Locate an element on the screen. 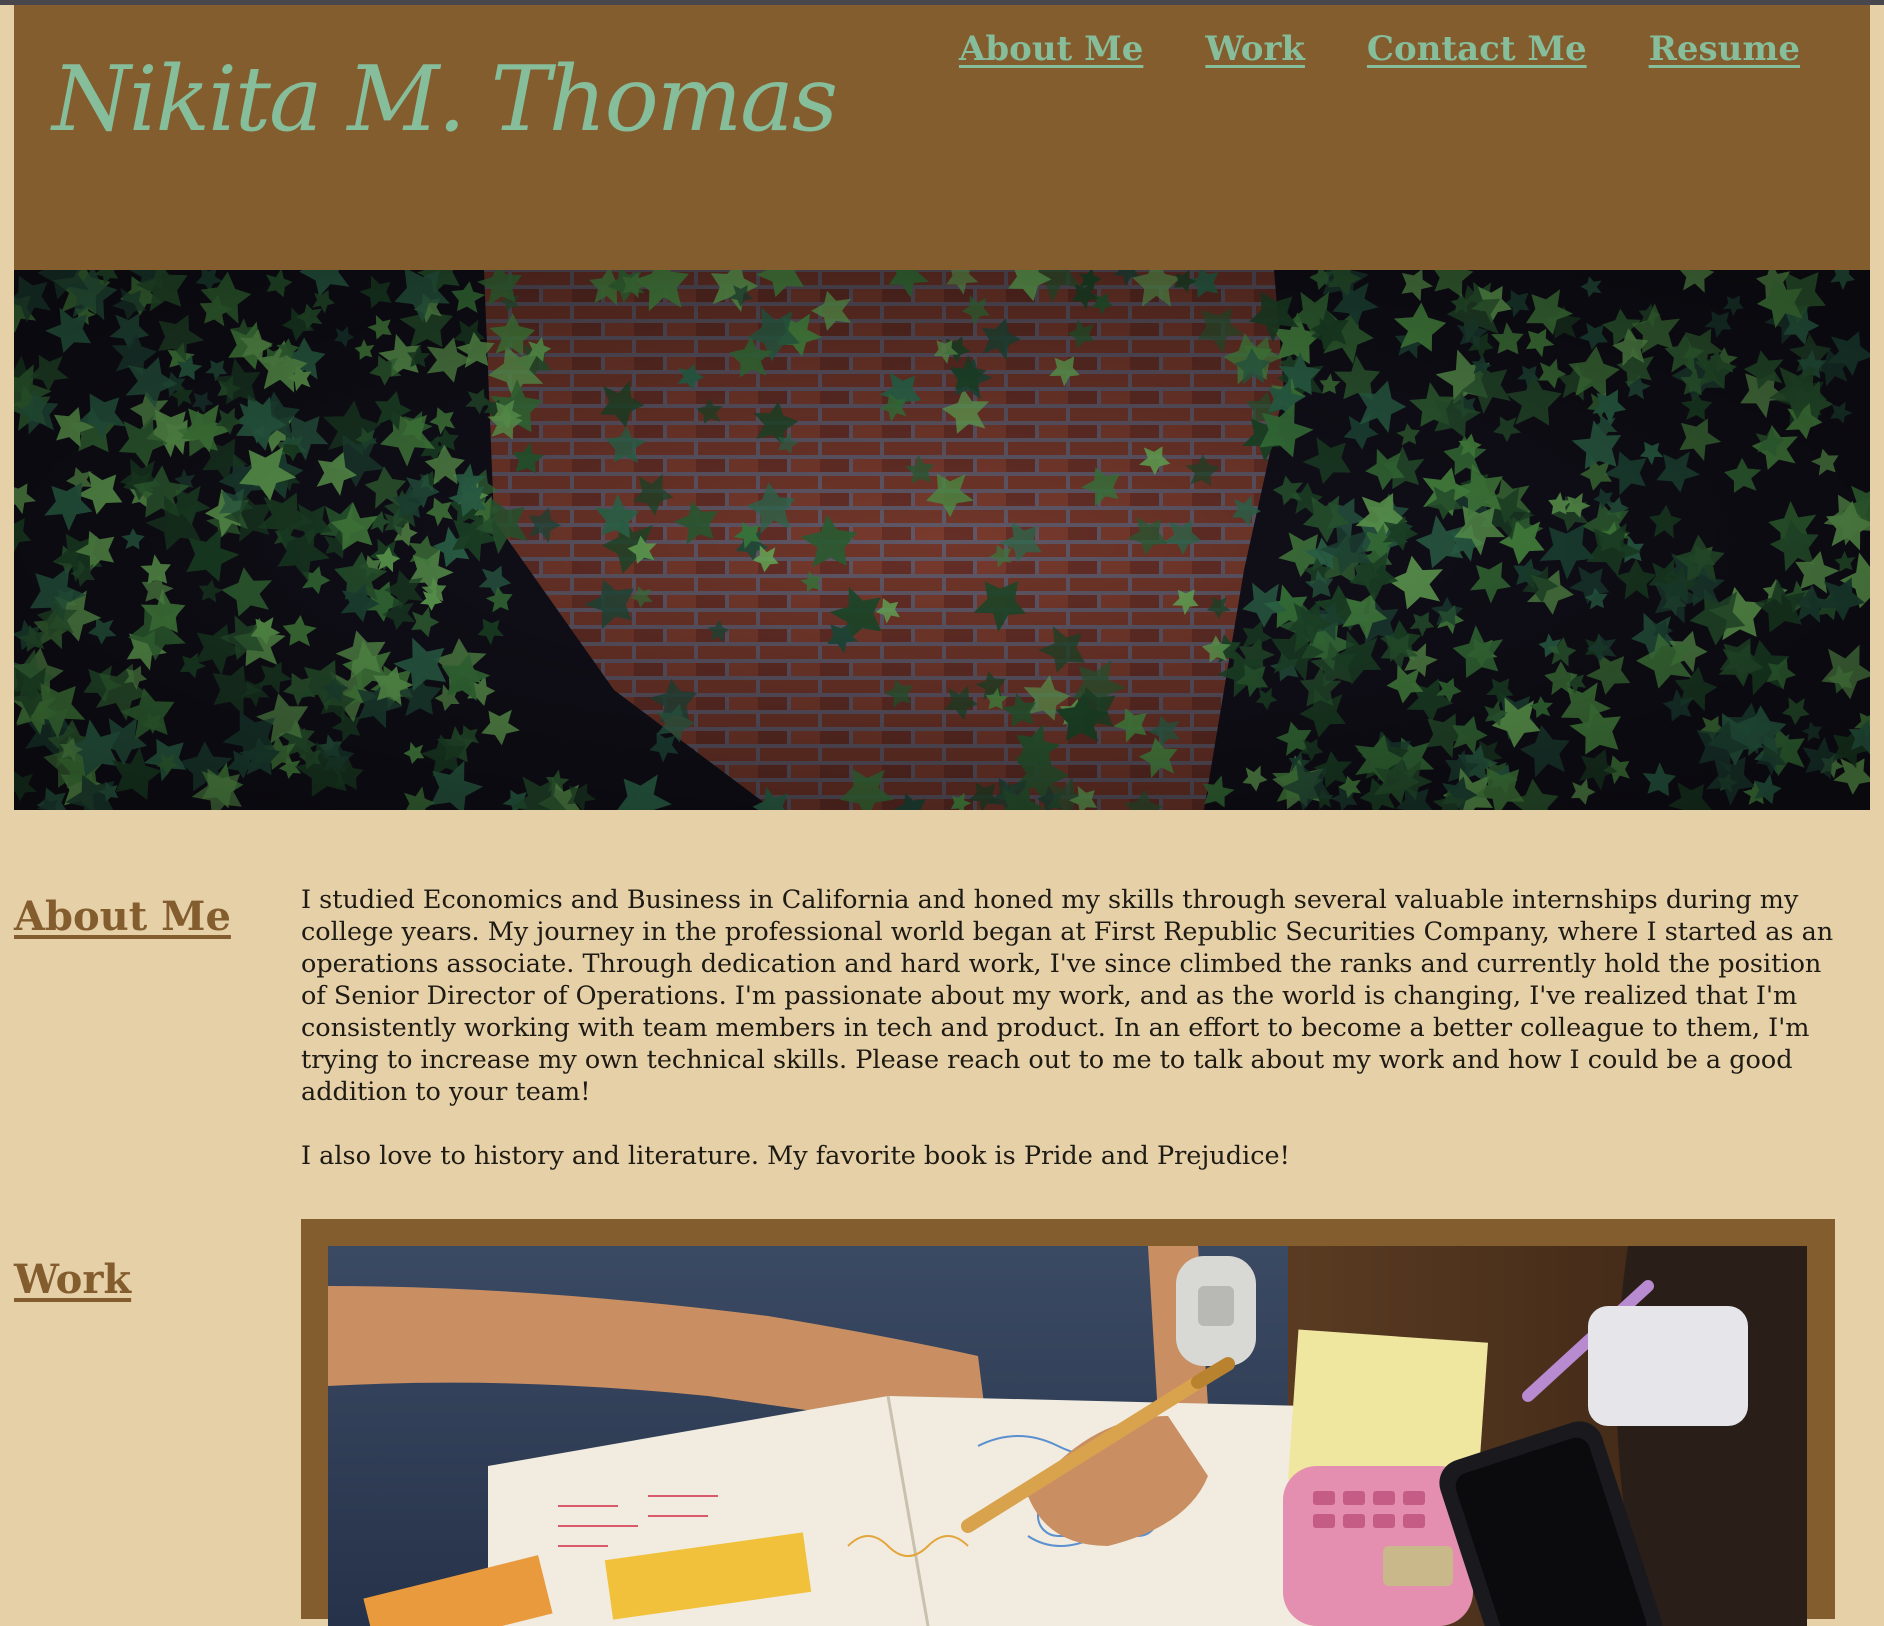 This screenshot has width=1884, height=1626. site-title: Nikita M. Thomas is located at coordinates (445, 99).